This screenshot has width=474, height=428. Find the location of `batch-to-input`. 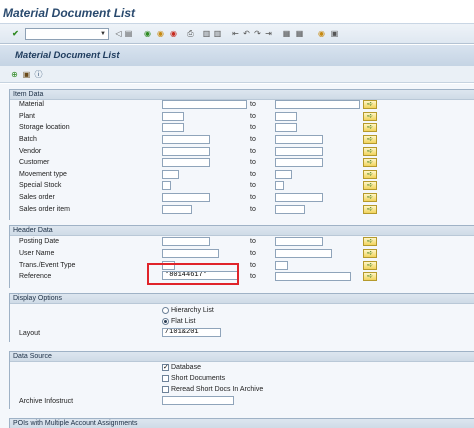

batch-to-input is located at coordinates (299, 139).